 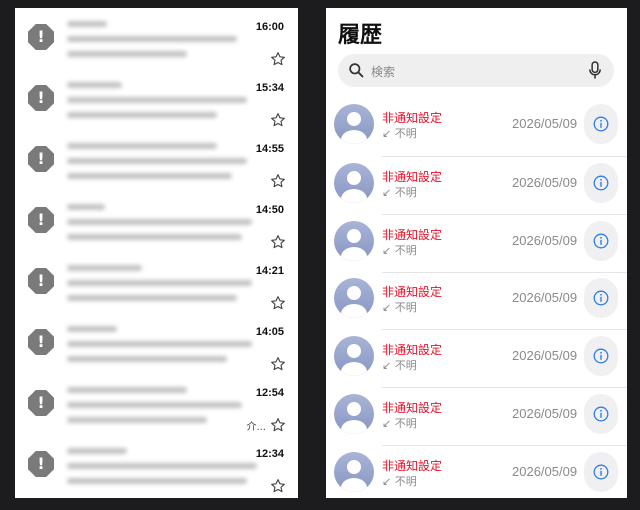 I want to click on mail-time: 14:55, so click(x=269, y=149).